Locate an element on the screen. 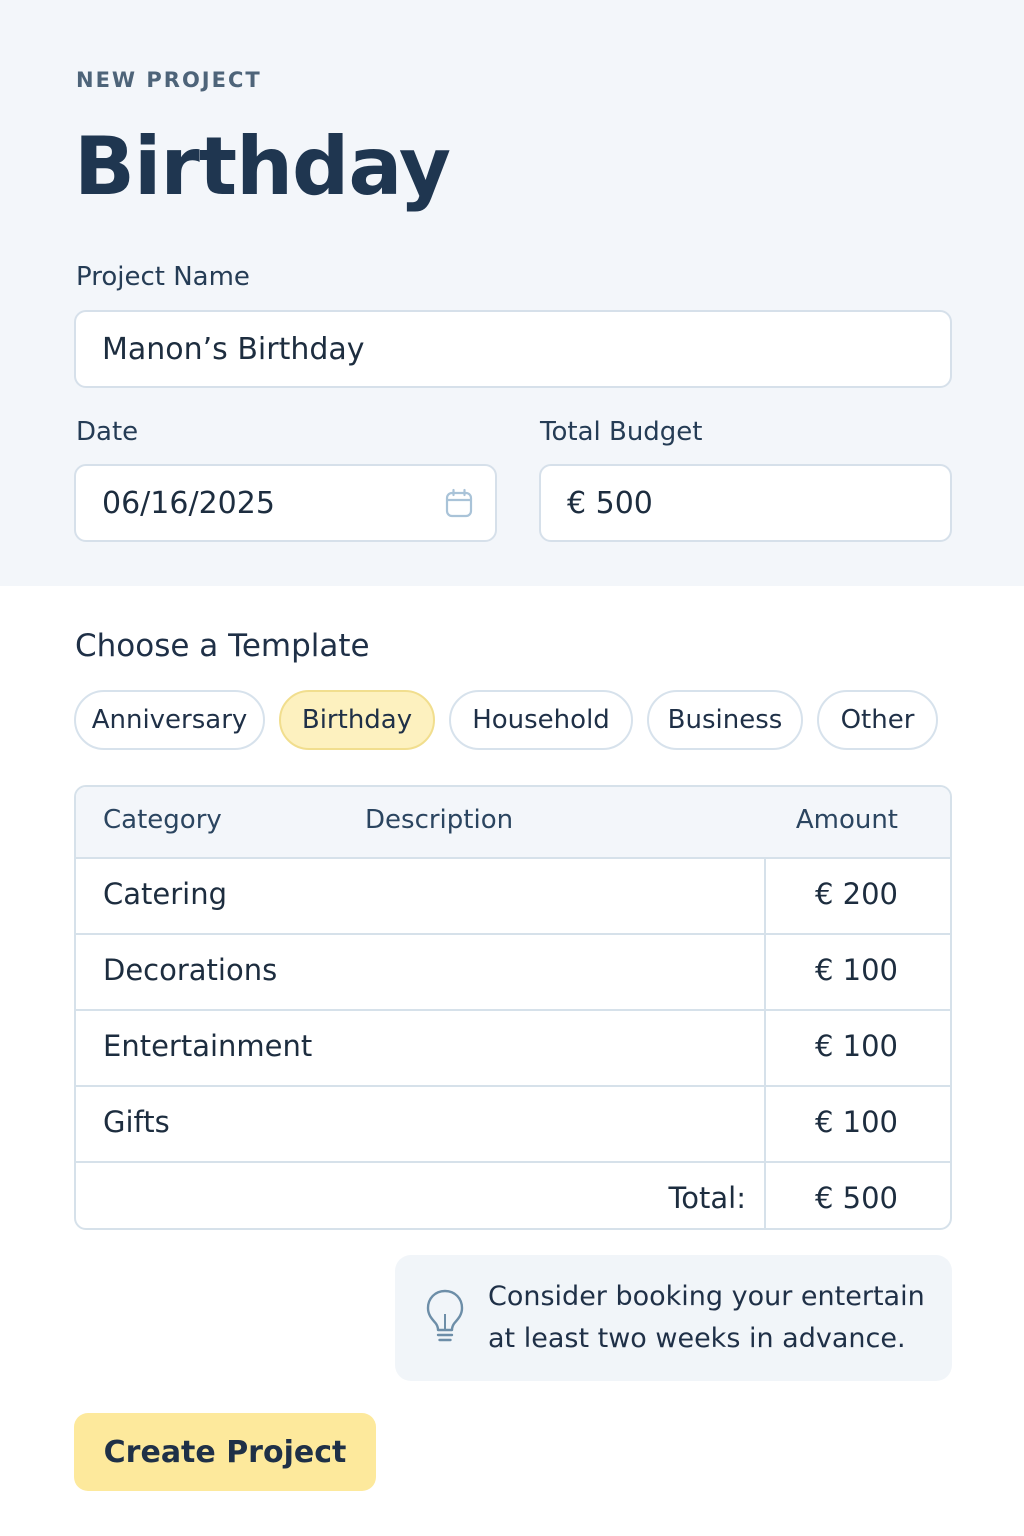 The image size is (1024, 1536). calendar-icon is located at coordinates (459, 503).